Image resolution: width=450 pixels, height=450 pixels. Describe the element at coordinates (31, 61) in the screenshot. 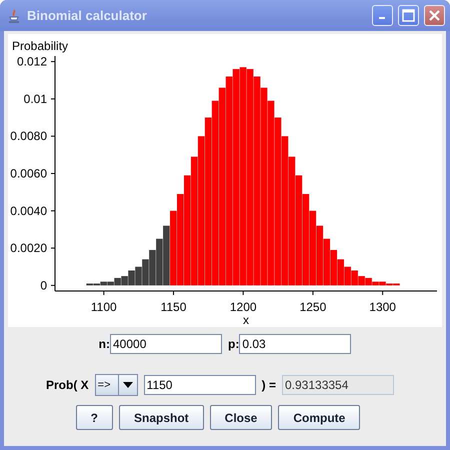

I see `y-tick-label: 0.012` at that location.